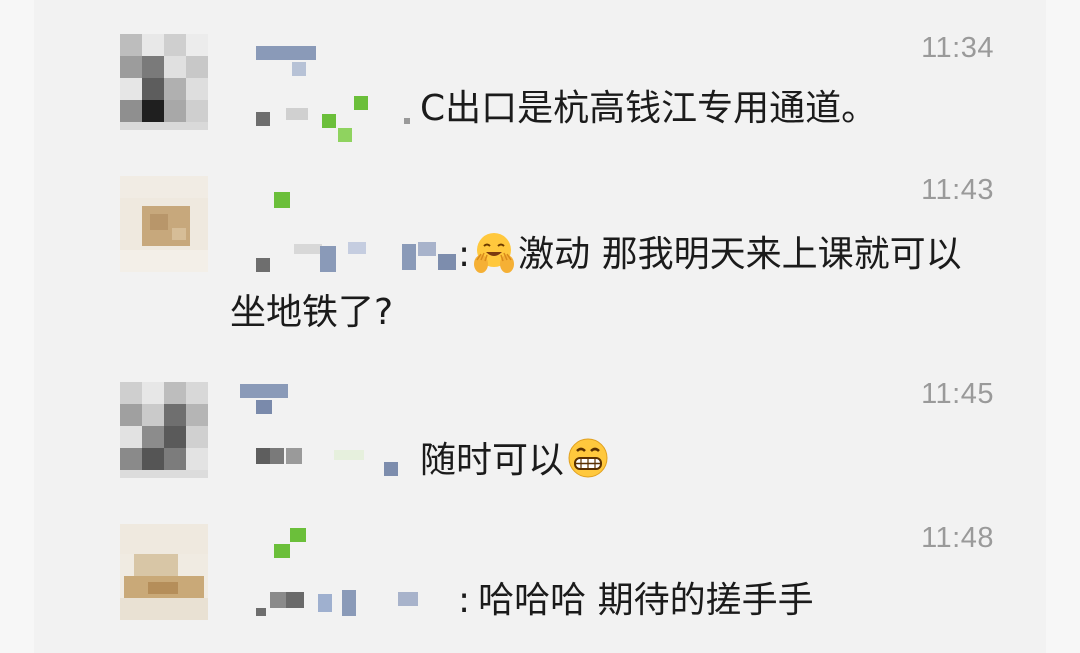 This screenshot has height=653, width=1080. I want to click on message-text: : 哈哈哈 期待的搓手手, so click(636, 601).